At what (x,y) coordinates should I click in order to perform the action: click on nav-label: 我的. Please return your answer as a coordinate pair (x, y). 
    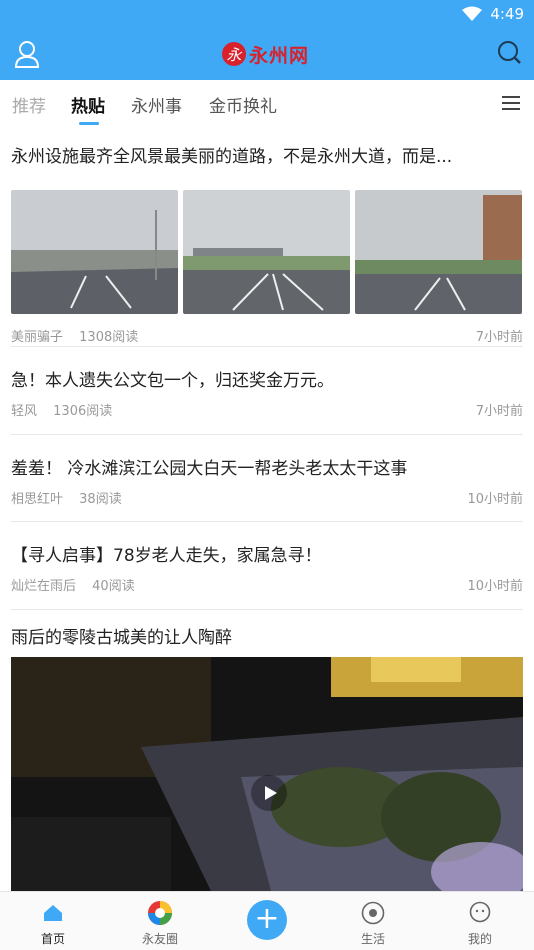
    Looking at the image, I should click on (479, 939).